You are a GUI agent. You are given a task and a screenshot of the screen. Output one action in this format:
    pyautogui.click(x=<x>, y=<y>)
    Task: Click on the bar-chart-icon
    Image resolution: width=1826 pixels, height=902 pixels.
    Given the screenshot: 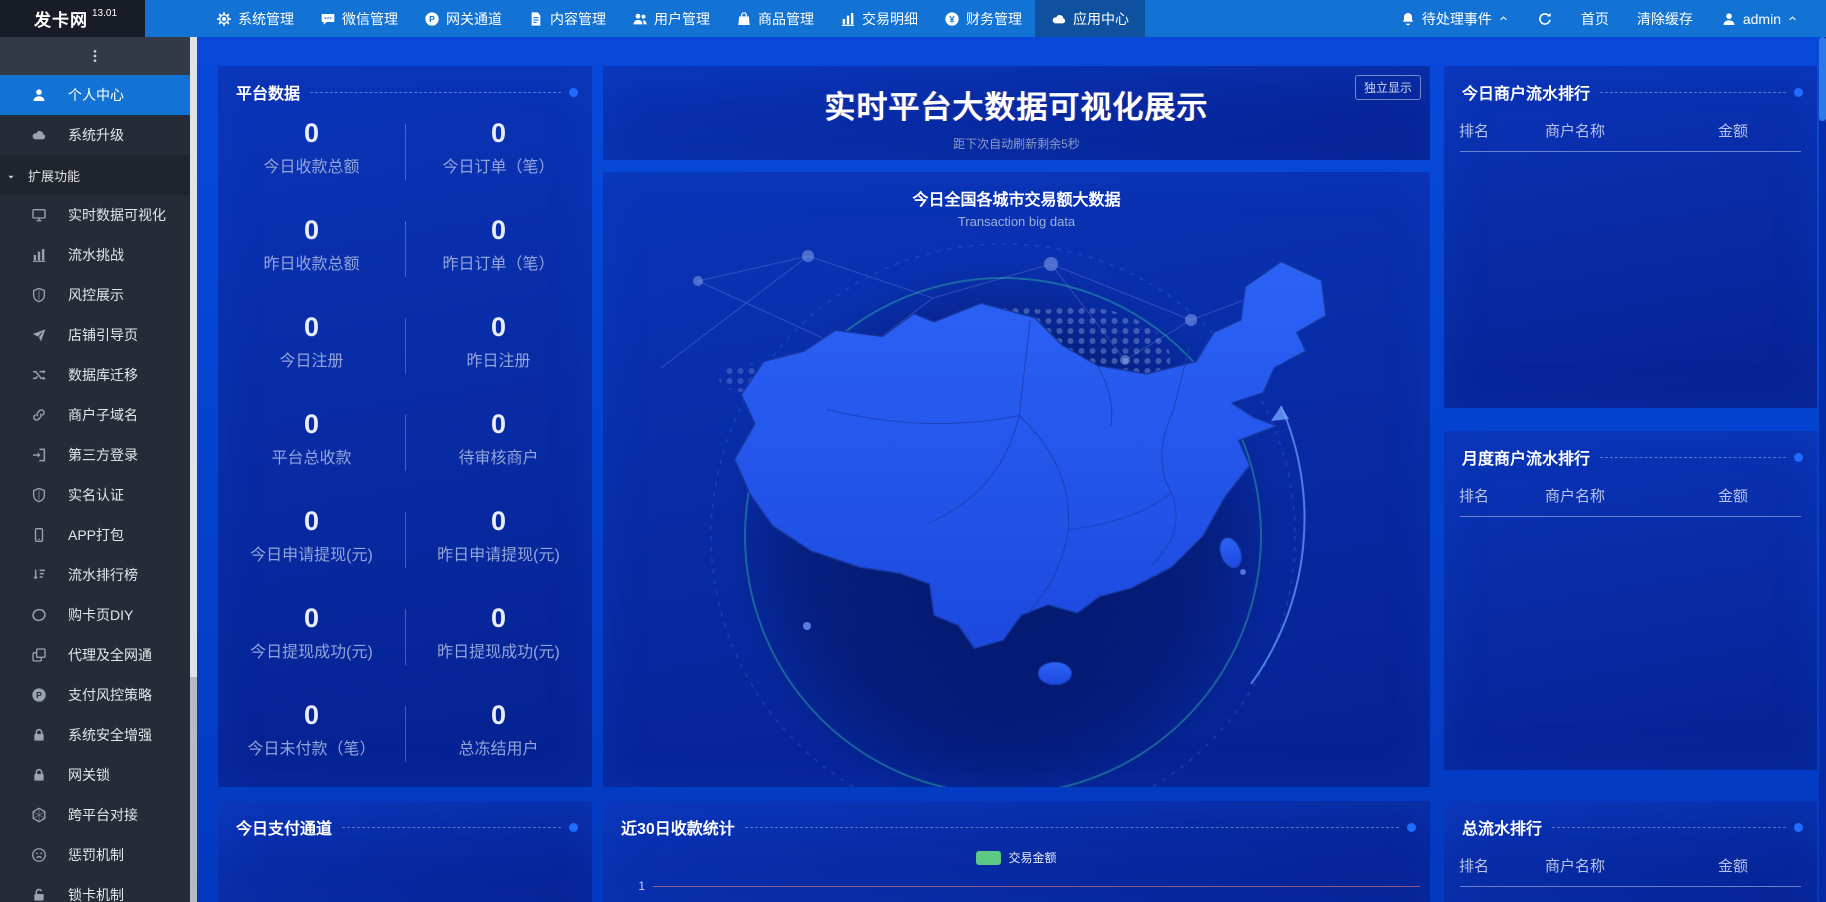 What is the action you would take?
    pyautogui.click(x=39, y=255)
    